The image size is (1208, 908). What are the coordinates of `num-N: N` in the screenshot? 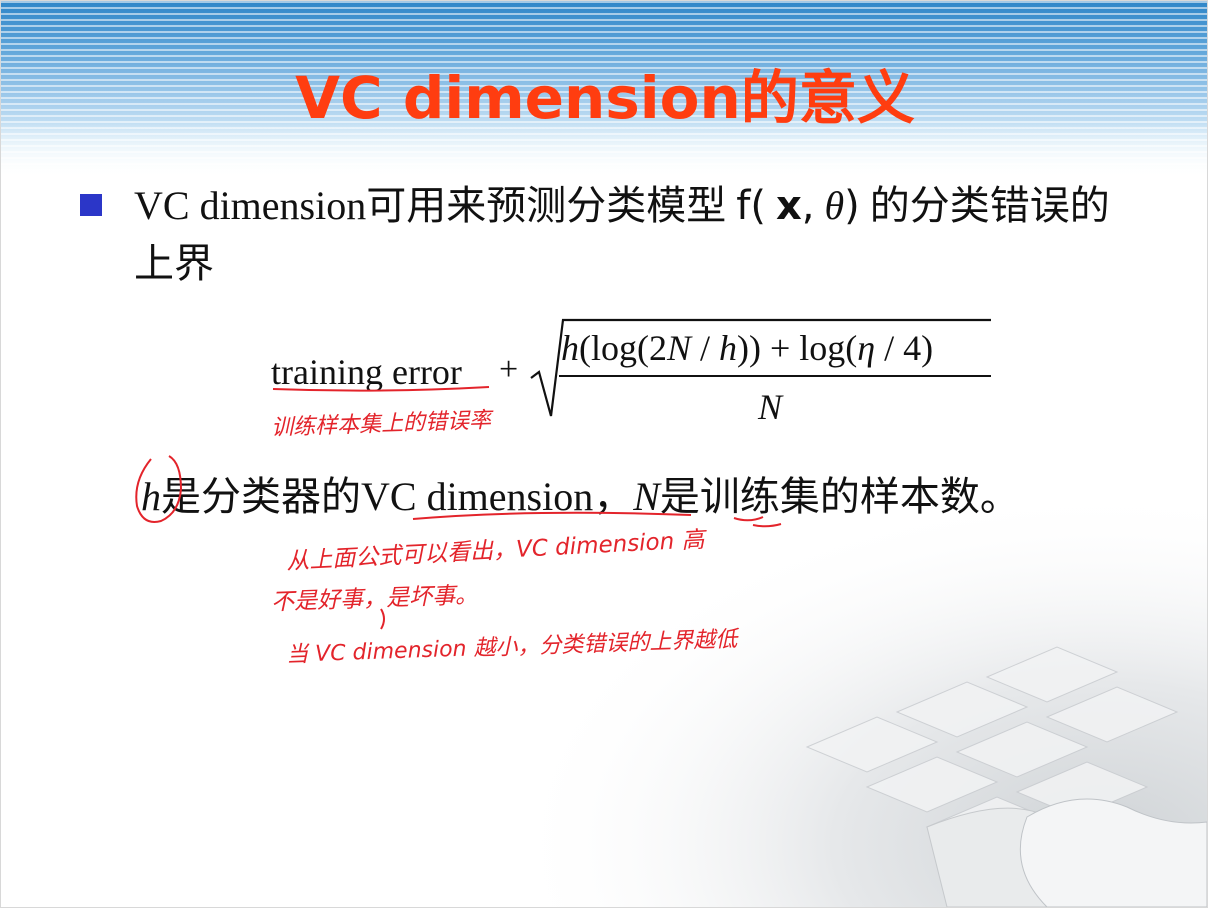 It's located at (678, 348).